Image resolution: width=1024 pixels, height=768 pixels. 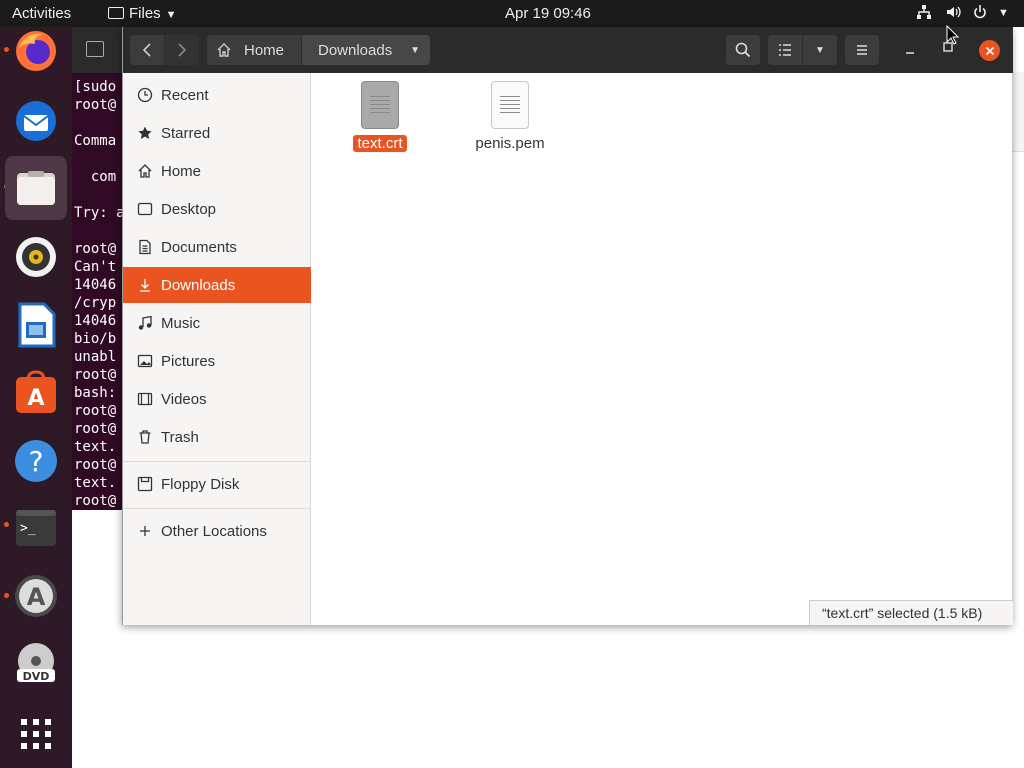 What do you see at coordinates (217, 133) in the screenshot?
I see `sidebar-item-starred: Starred` at bounding box center [217, 133].